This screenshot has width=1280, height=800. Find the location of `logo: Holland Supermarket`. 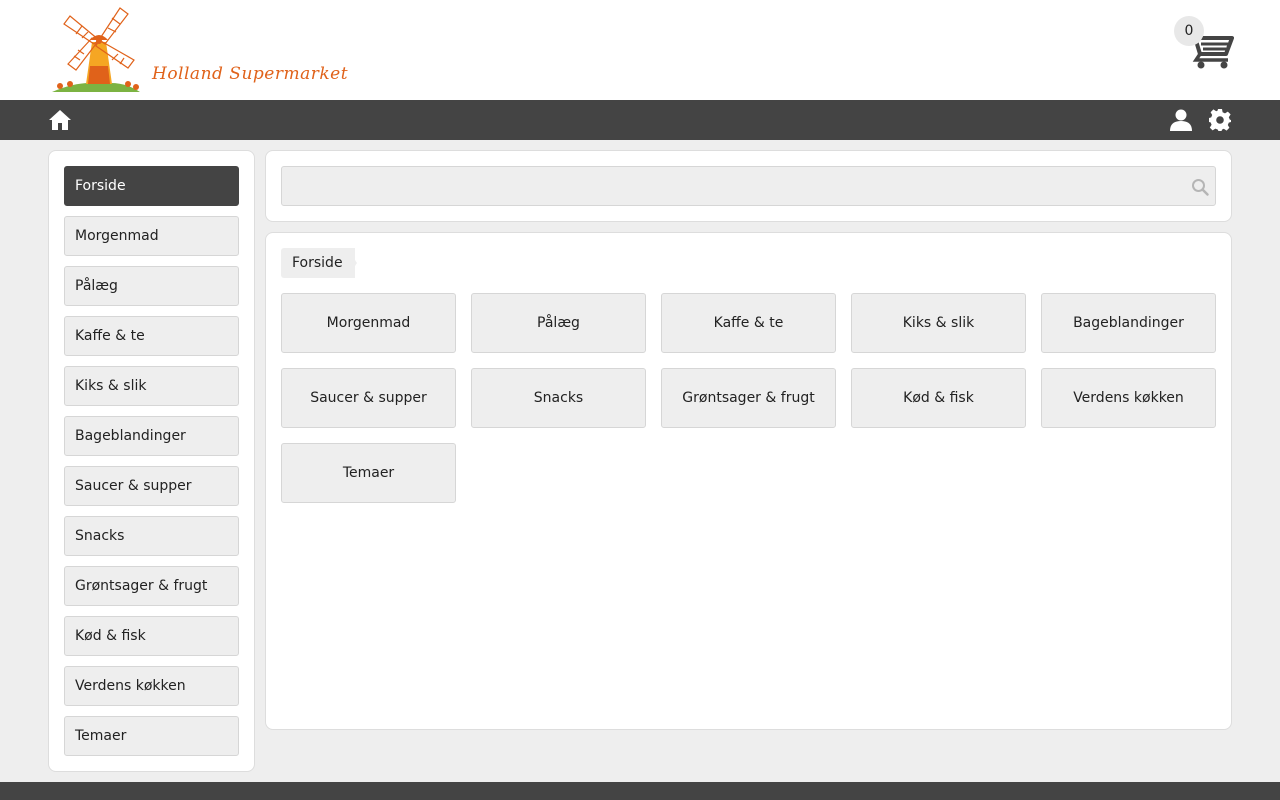

logo: Holland Supermarket is located at coordinates (199, 50).